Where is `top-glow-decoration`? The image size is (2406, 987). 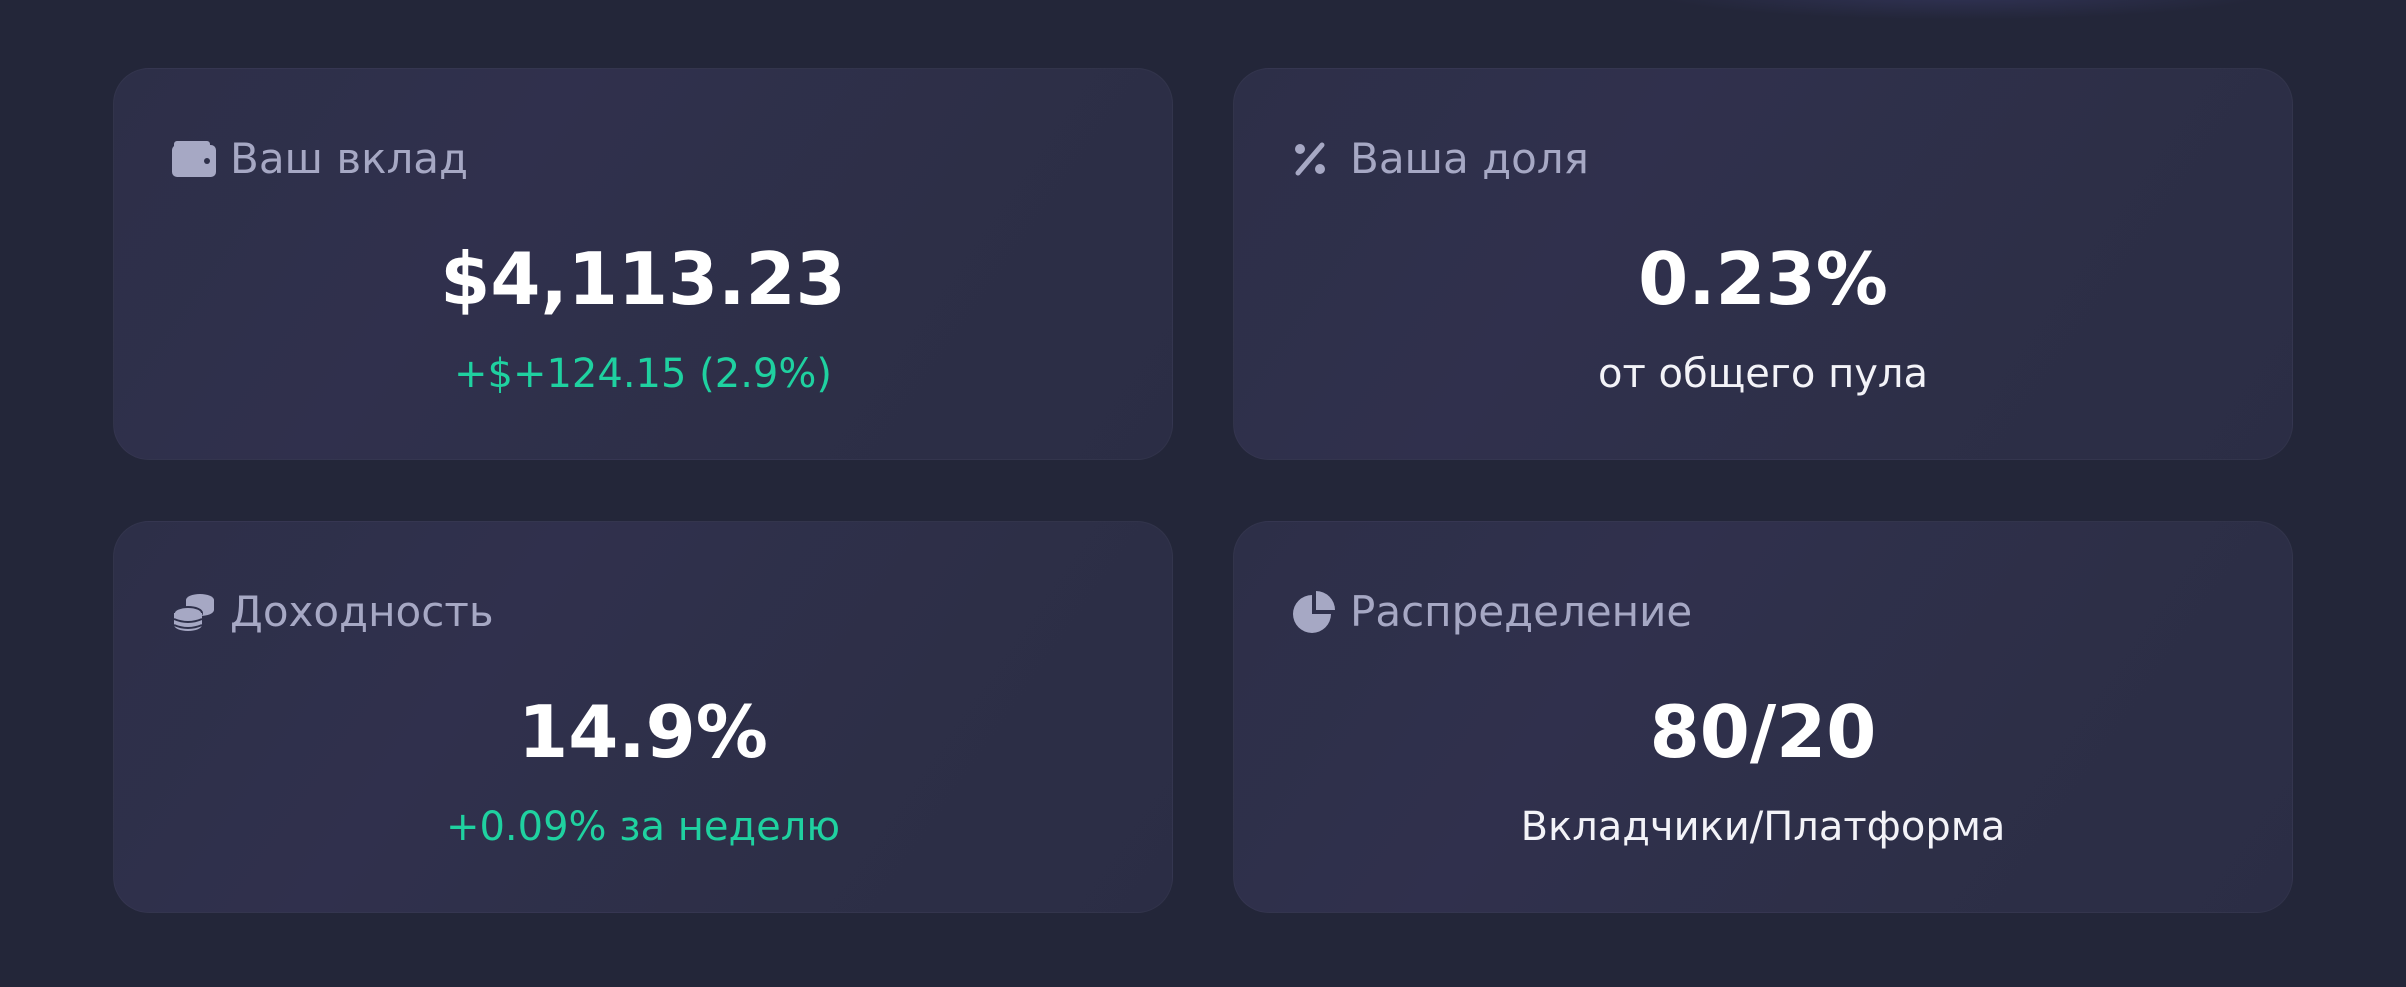
top-glow-decoration is located at coordinates (1960, 10).